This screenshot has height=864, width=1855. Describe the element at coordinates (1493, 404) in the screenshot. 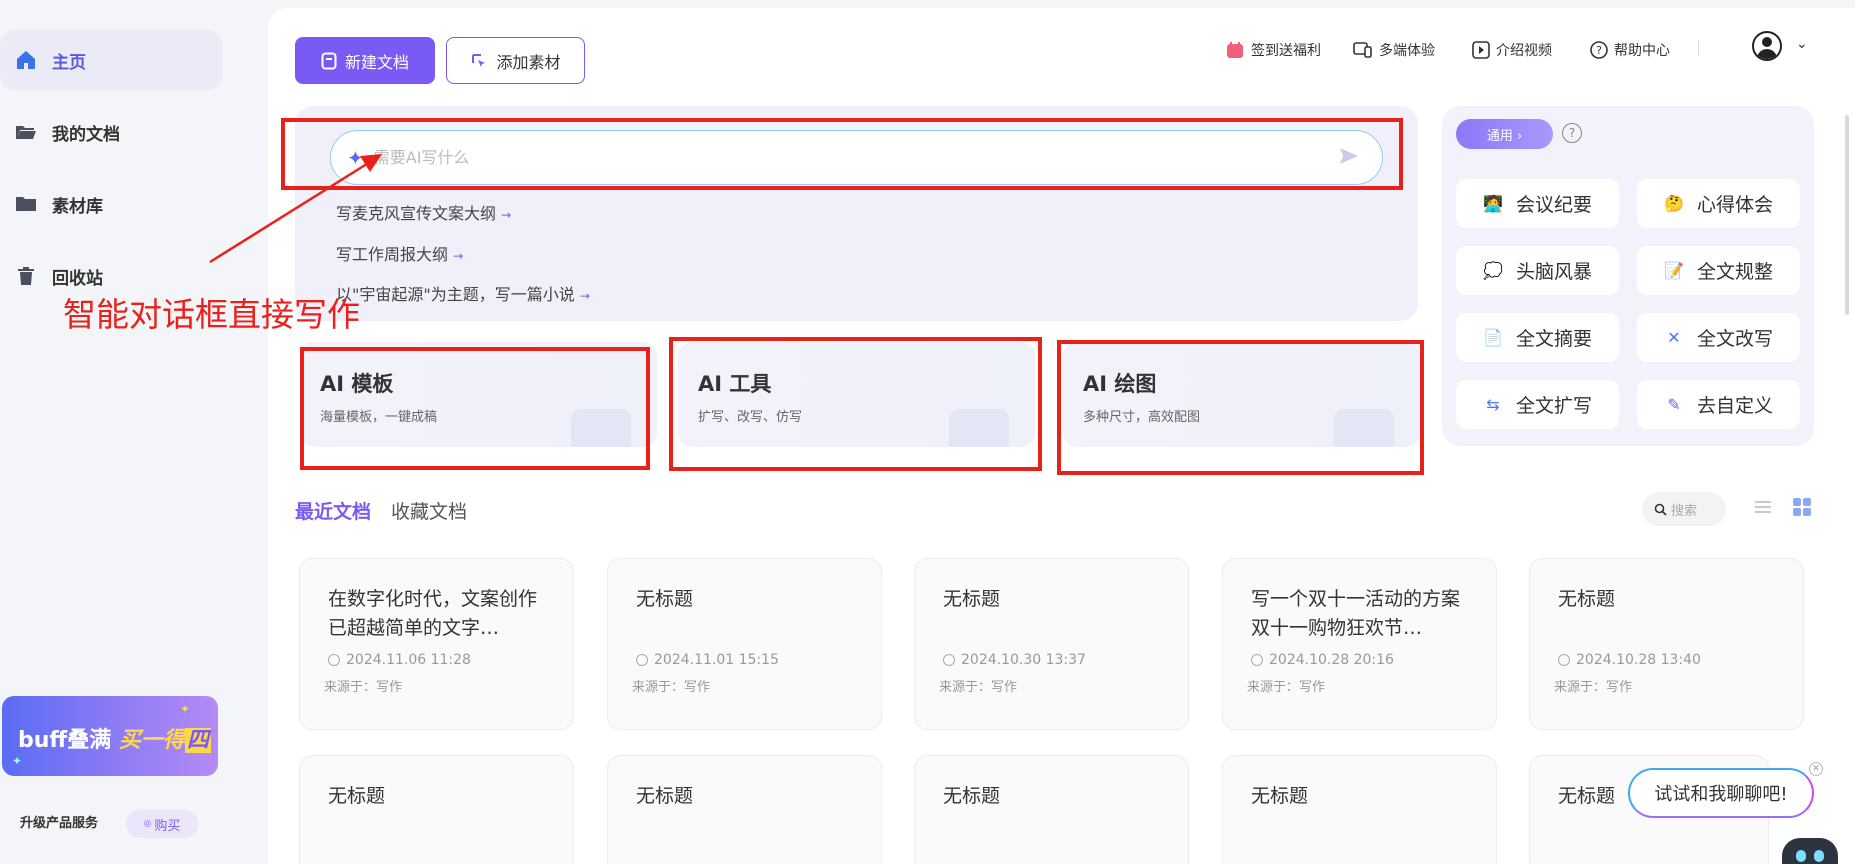

I see `expand-icon: ⇆` at that location.